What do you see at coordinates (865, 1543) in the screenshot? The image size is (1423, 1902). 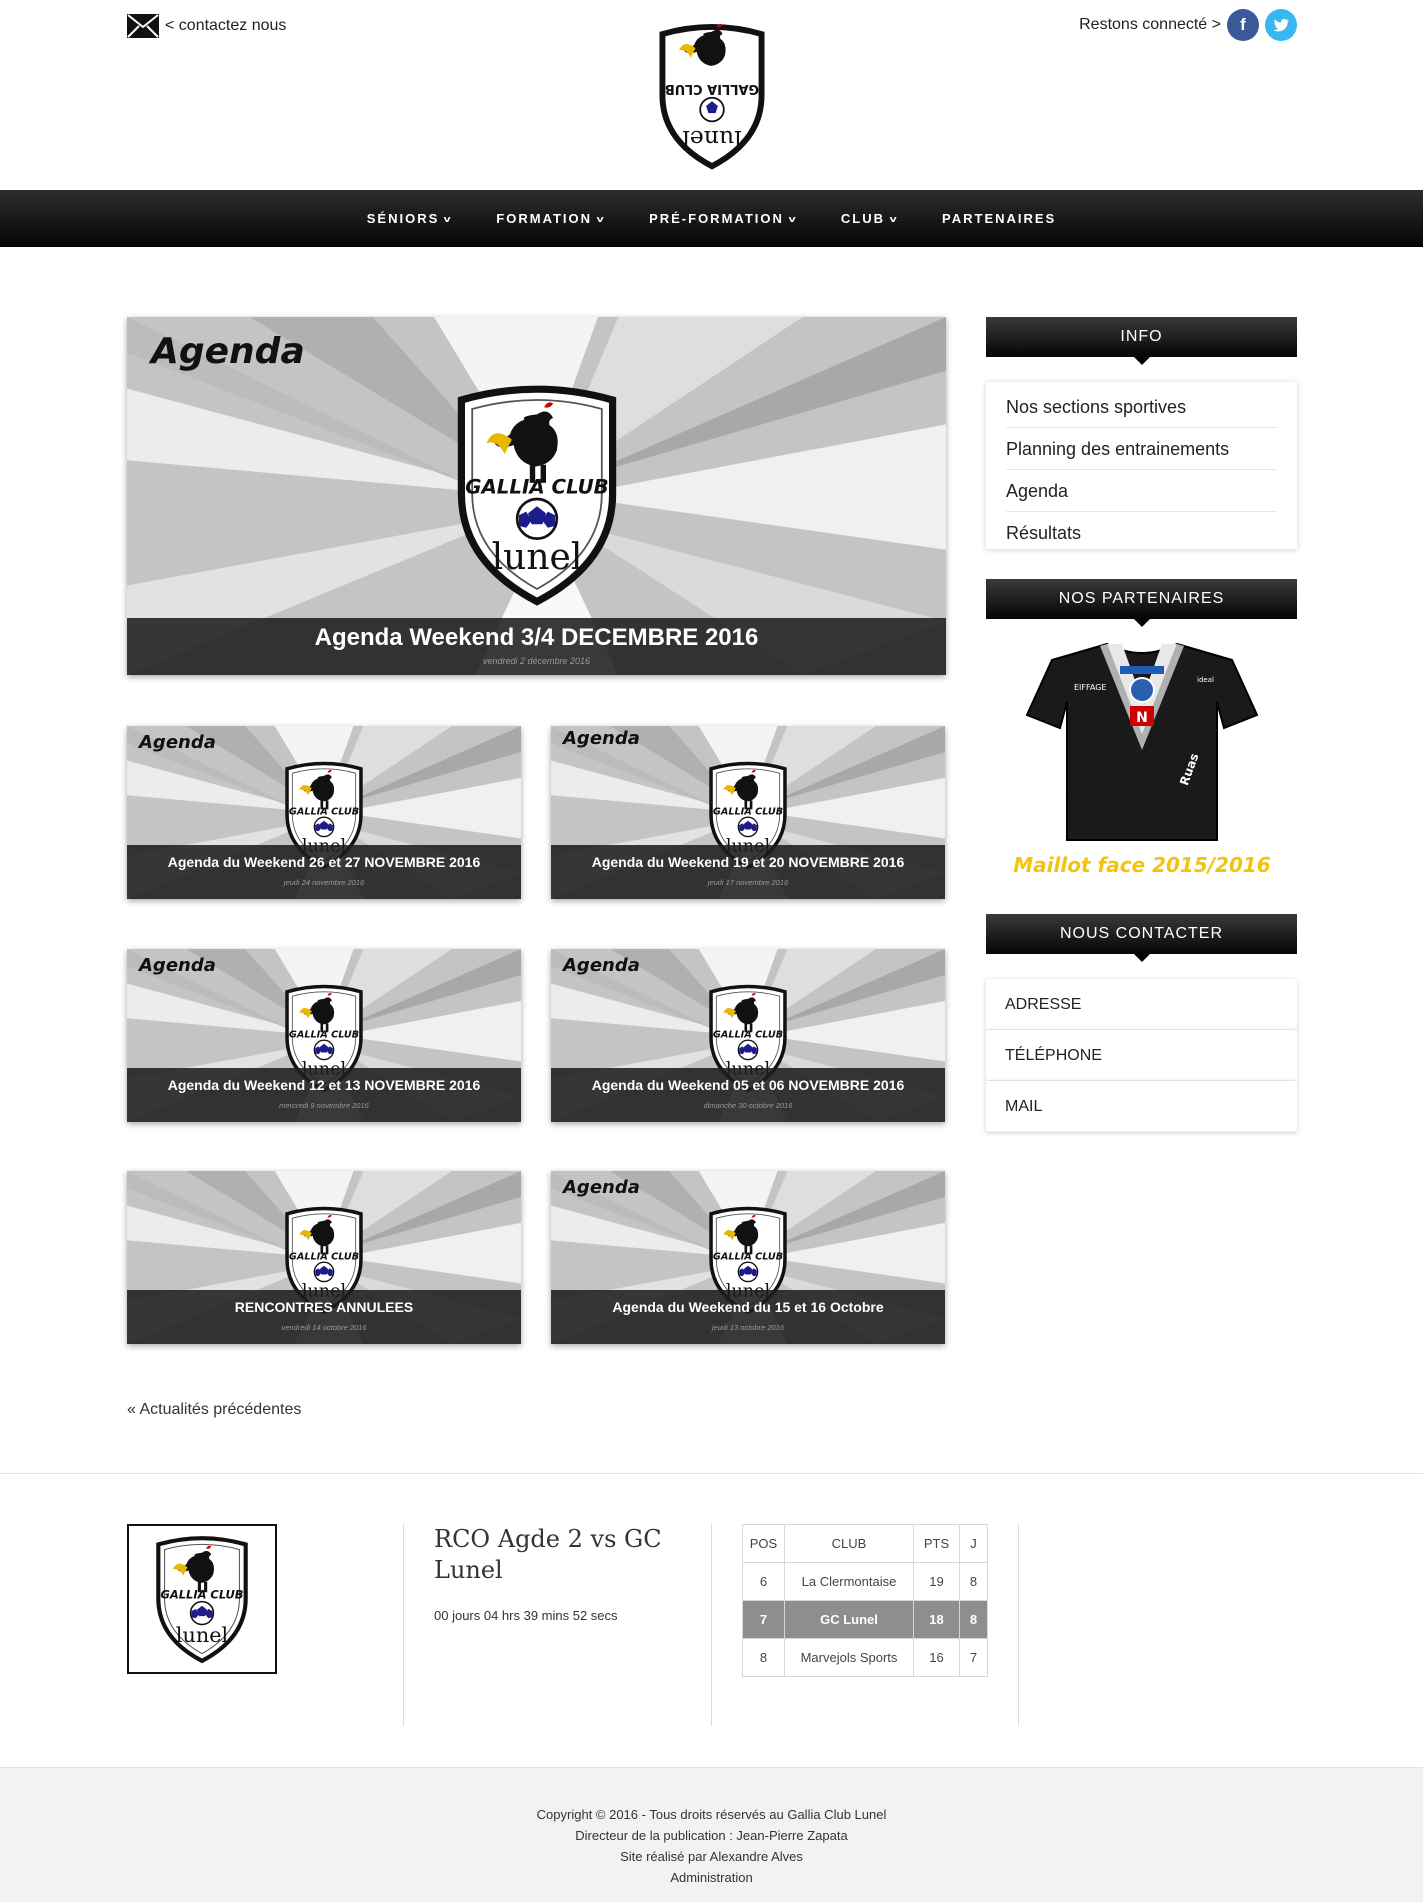 I see `table-header-row: POS CLUB PTS J` at bounding box center [865, 1543].